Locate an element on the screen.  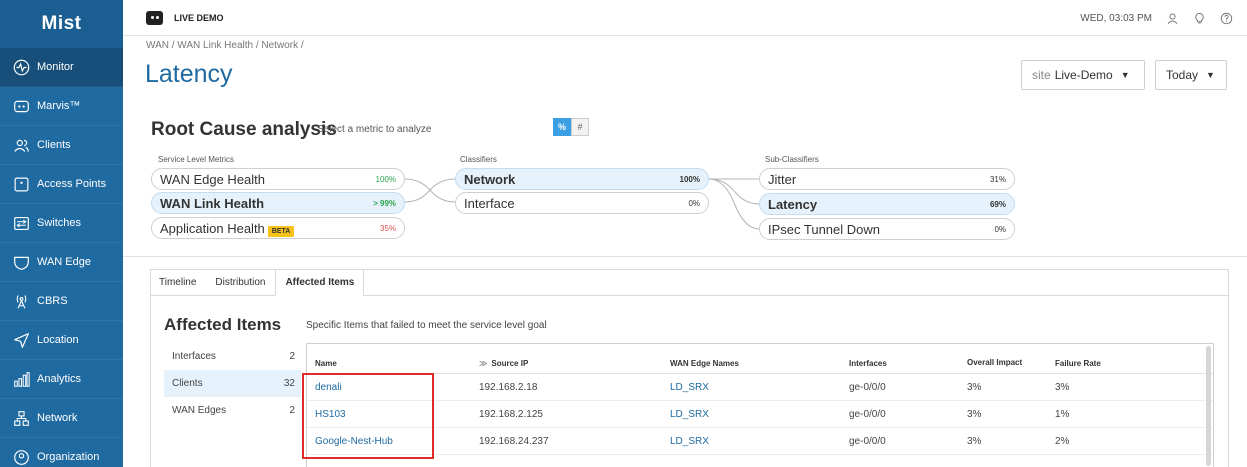
sidebar-item-label: Clients is located at coordinates (54, 145).